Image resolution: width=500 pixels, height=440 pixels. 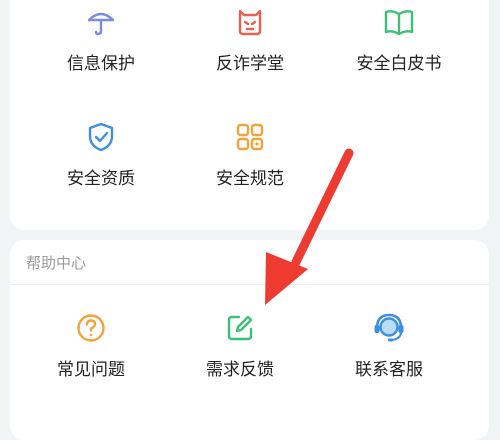 What do you see at coordinates (101, 44) in the screenshot?
I see `tile-info-protection: 信息保护` at bounding box center [101, 44].